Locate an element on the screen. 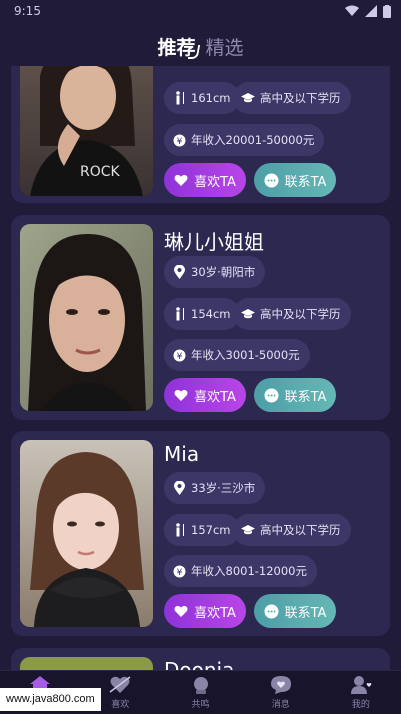 This screenshot has width=401, height=714. nav-messages: 消息 is located at coordinates (281, 692).